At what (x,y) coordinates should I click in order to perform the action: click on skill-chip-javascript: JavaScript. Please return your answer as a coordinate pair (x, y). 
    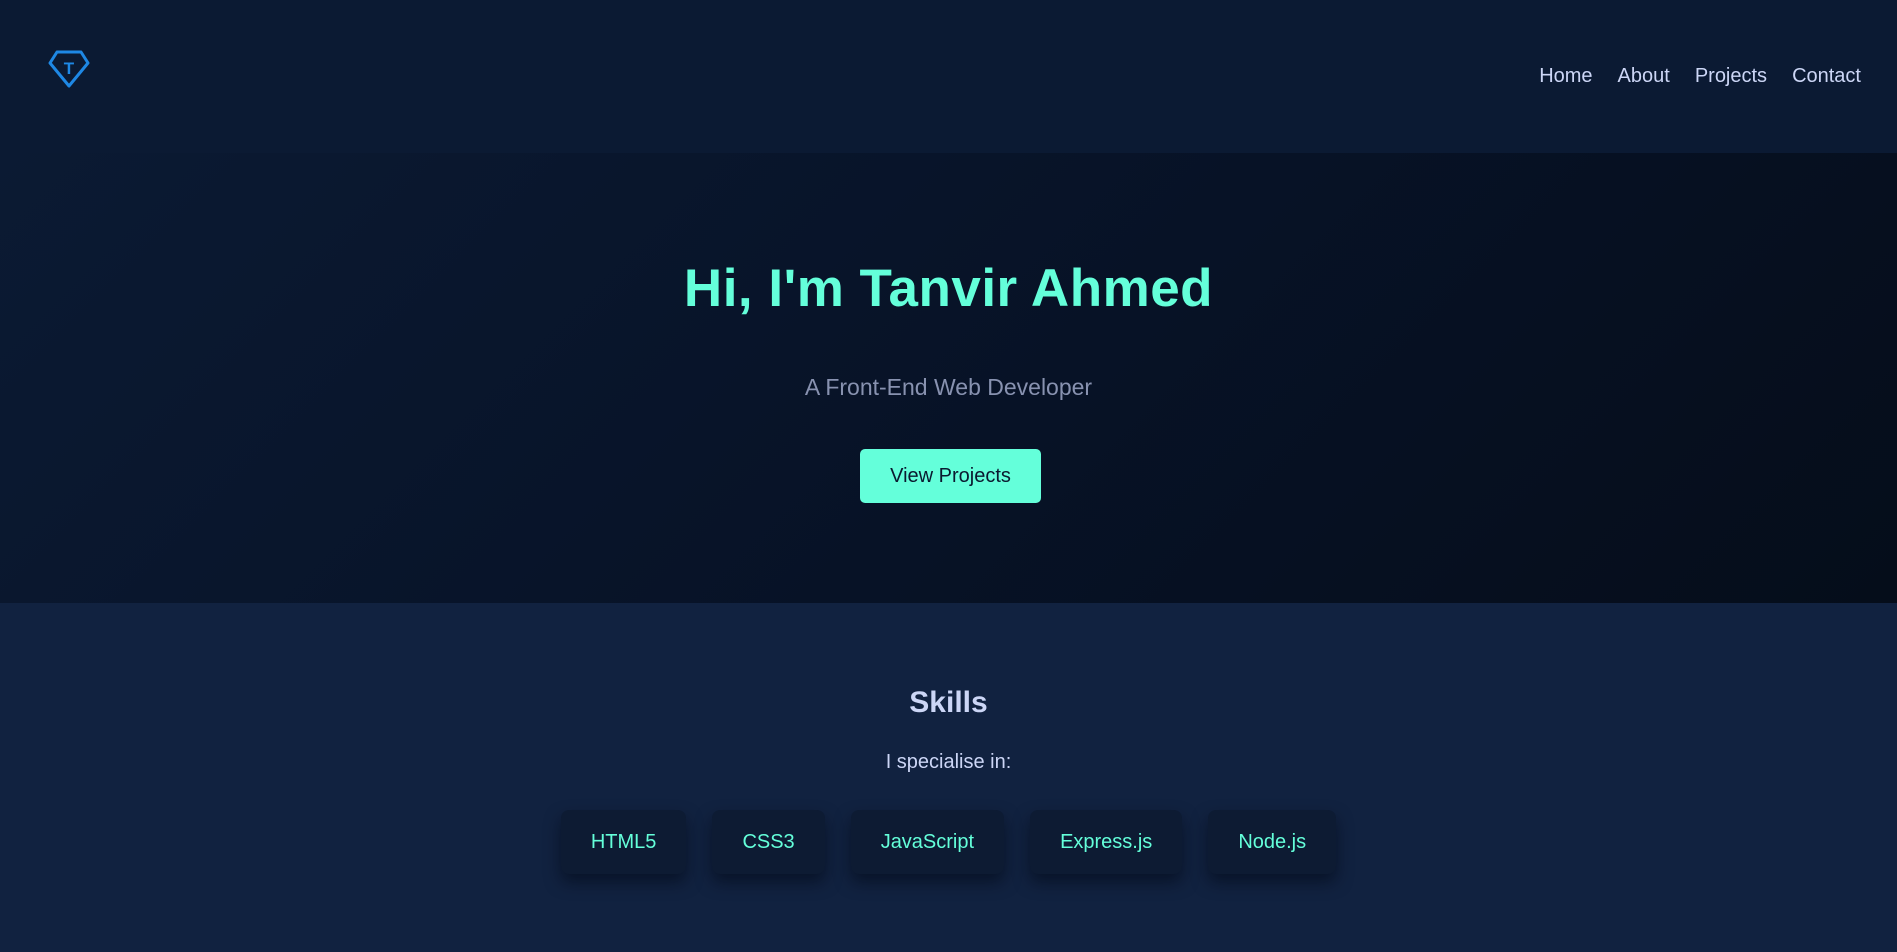
    Looking at the image, I should click on (927, 842).